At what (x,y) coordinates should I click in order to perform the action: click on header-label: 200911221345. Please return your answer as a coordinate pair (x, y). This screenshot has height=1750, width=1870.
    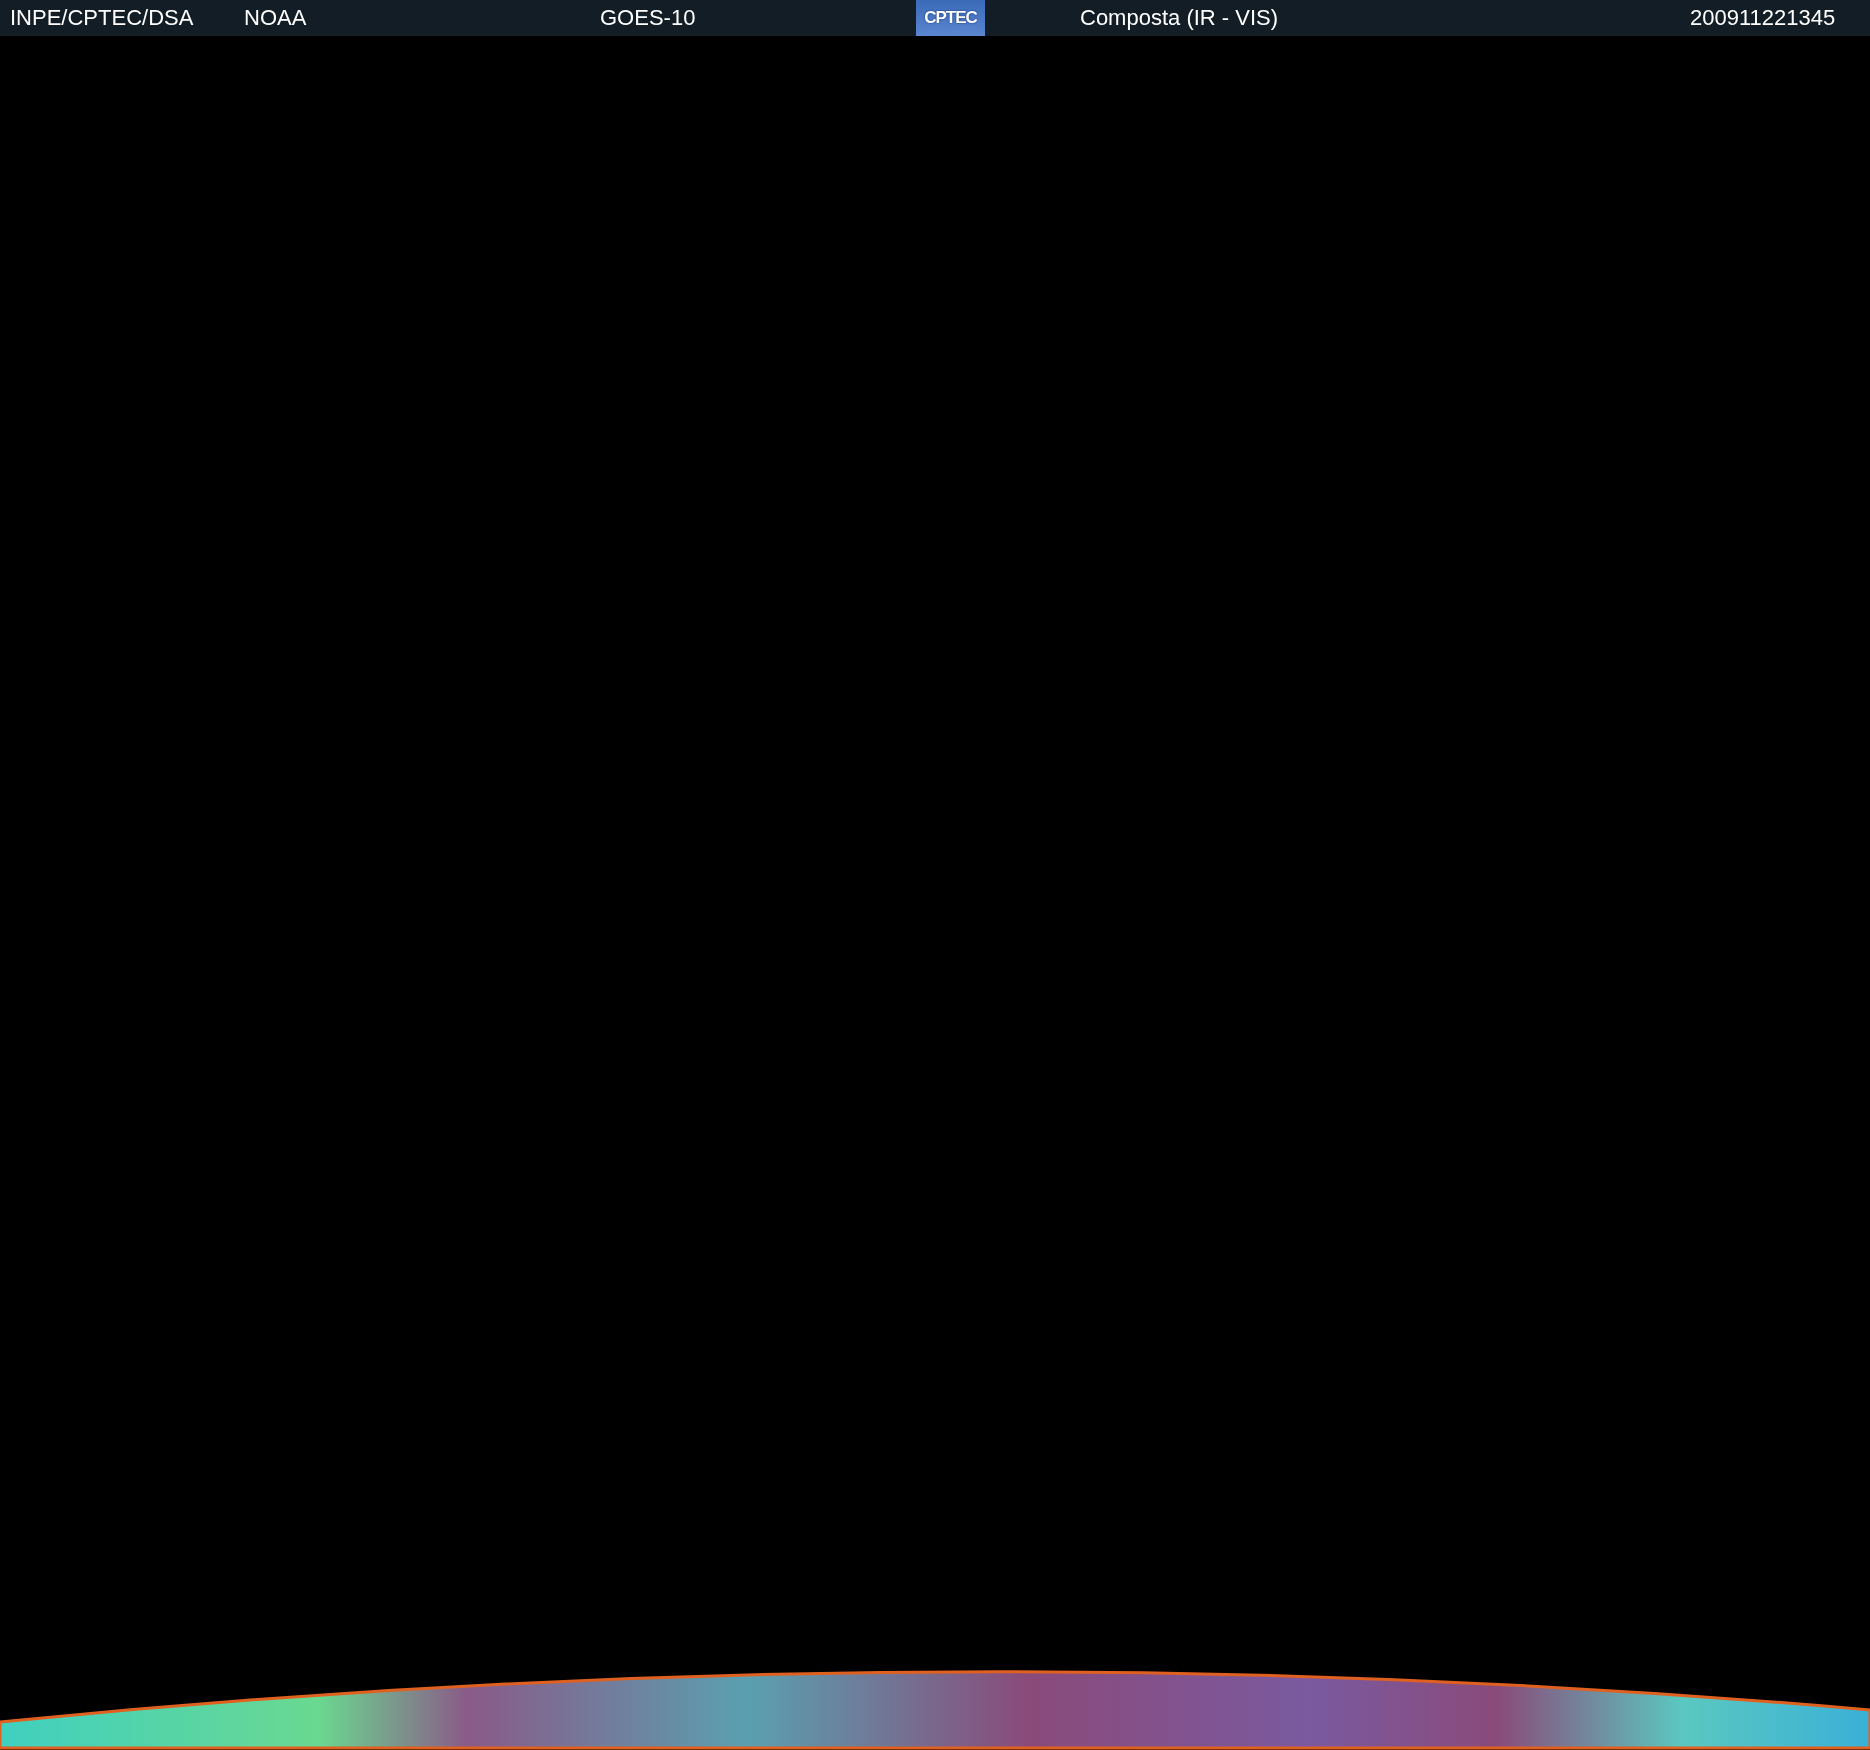
    Looking at the image, I should click on (1763, 18).